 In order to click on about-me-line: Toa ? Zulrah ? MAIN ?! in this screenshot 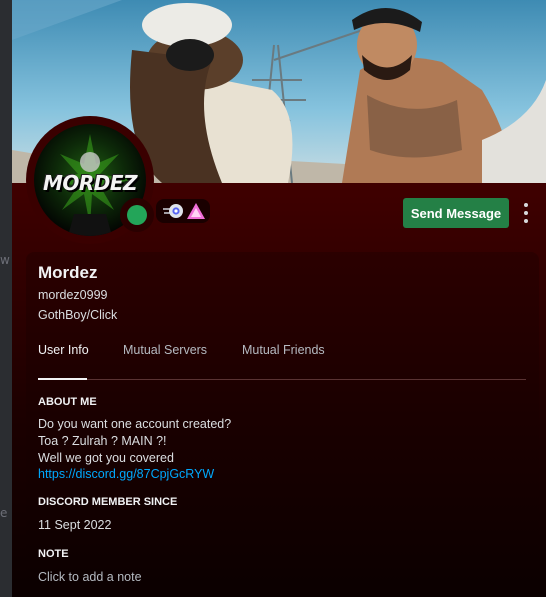, I will do `click(102, 441)`.